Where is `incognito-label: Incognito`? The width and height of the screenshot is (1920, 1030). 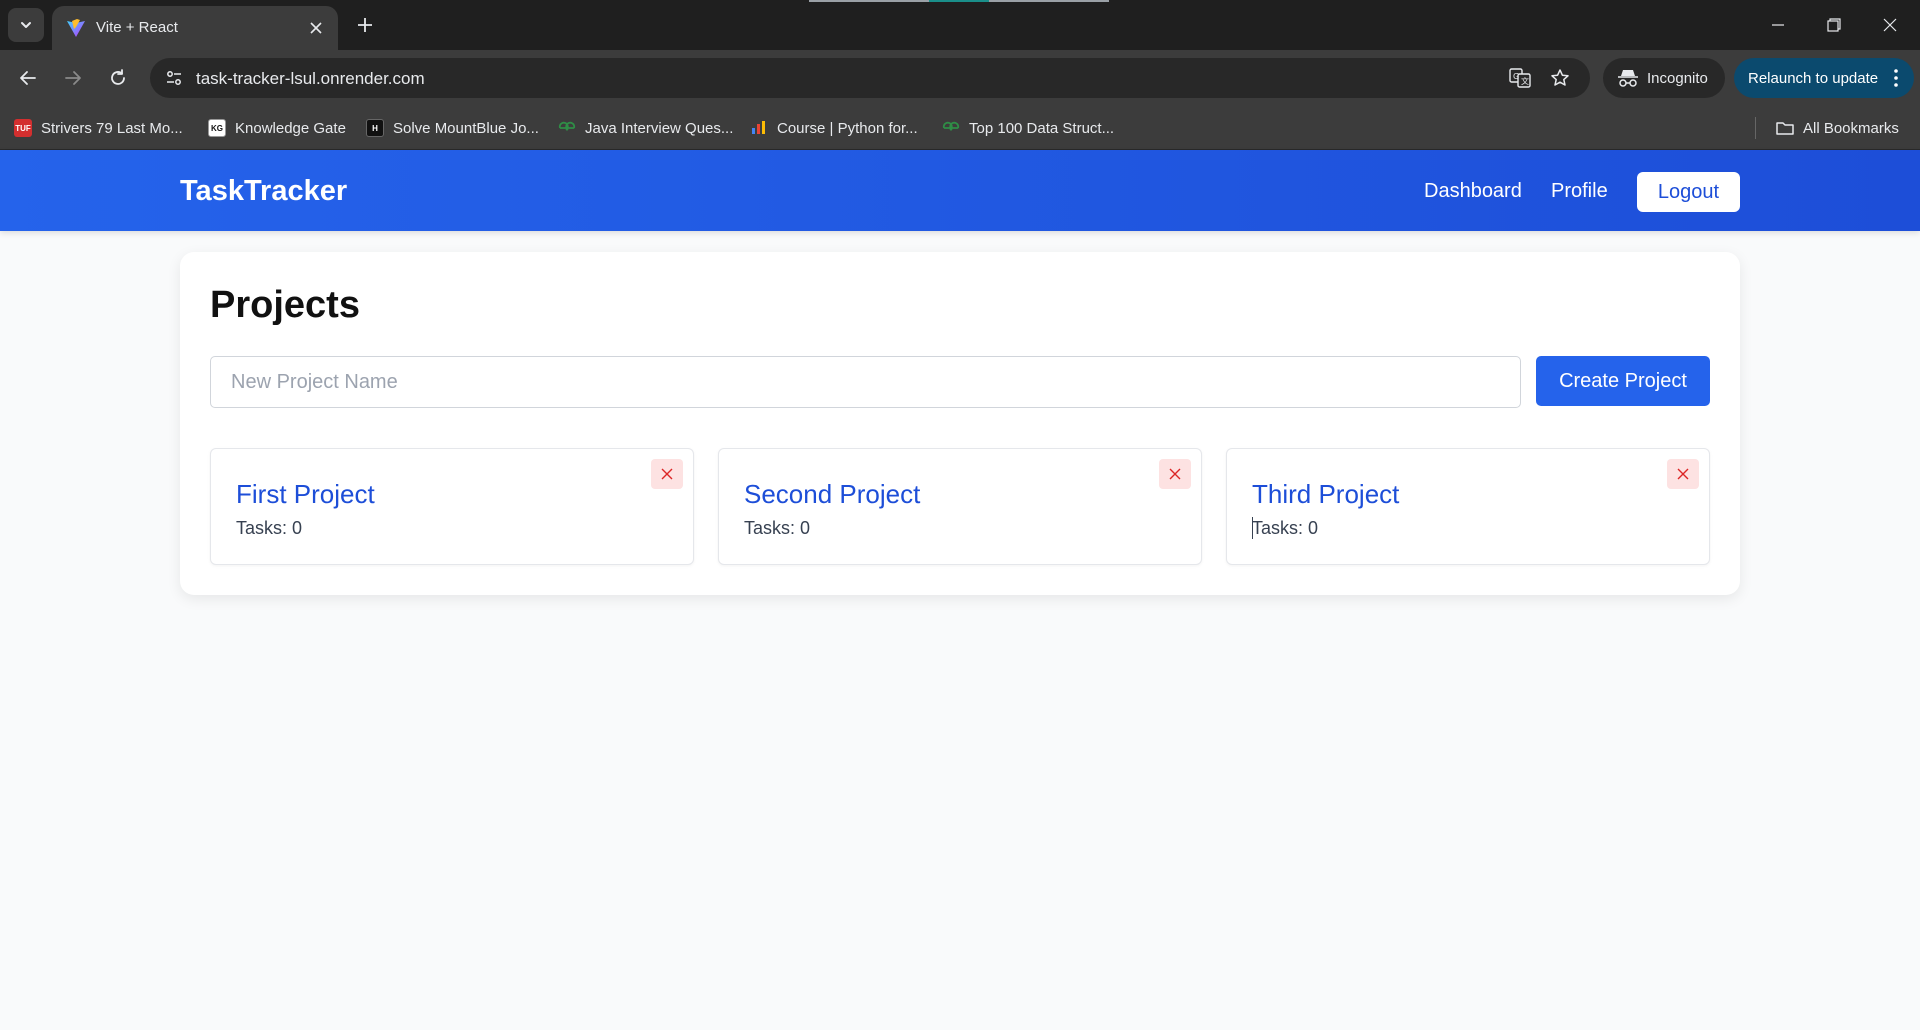 incognito-label: Incognito is located at coordinates (1677, 78).